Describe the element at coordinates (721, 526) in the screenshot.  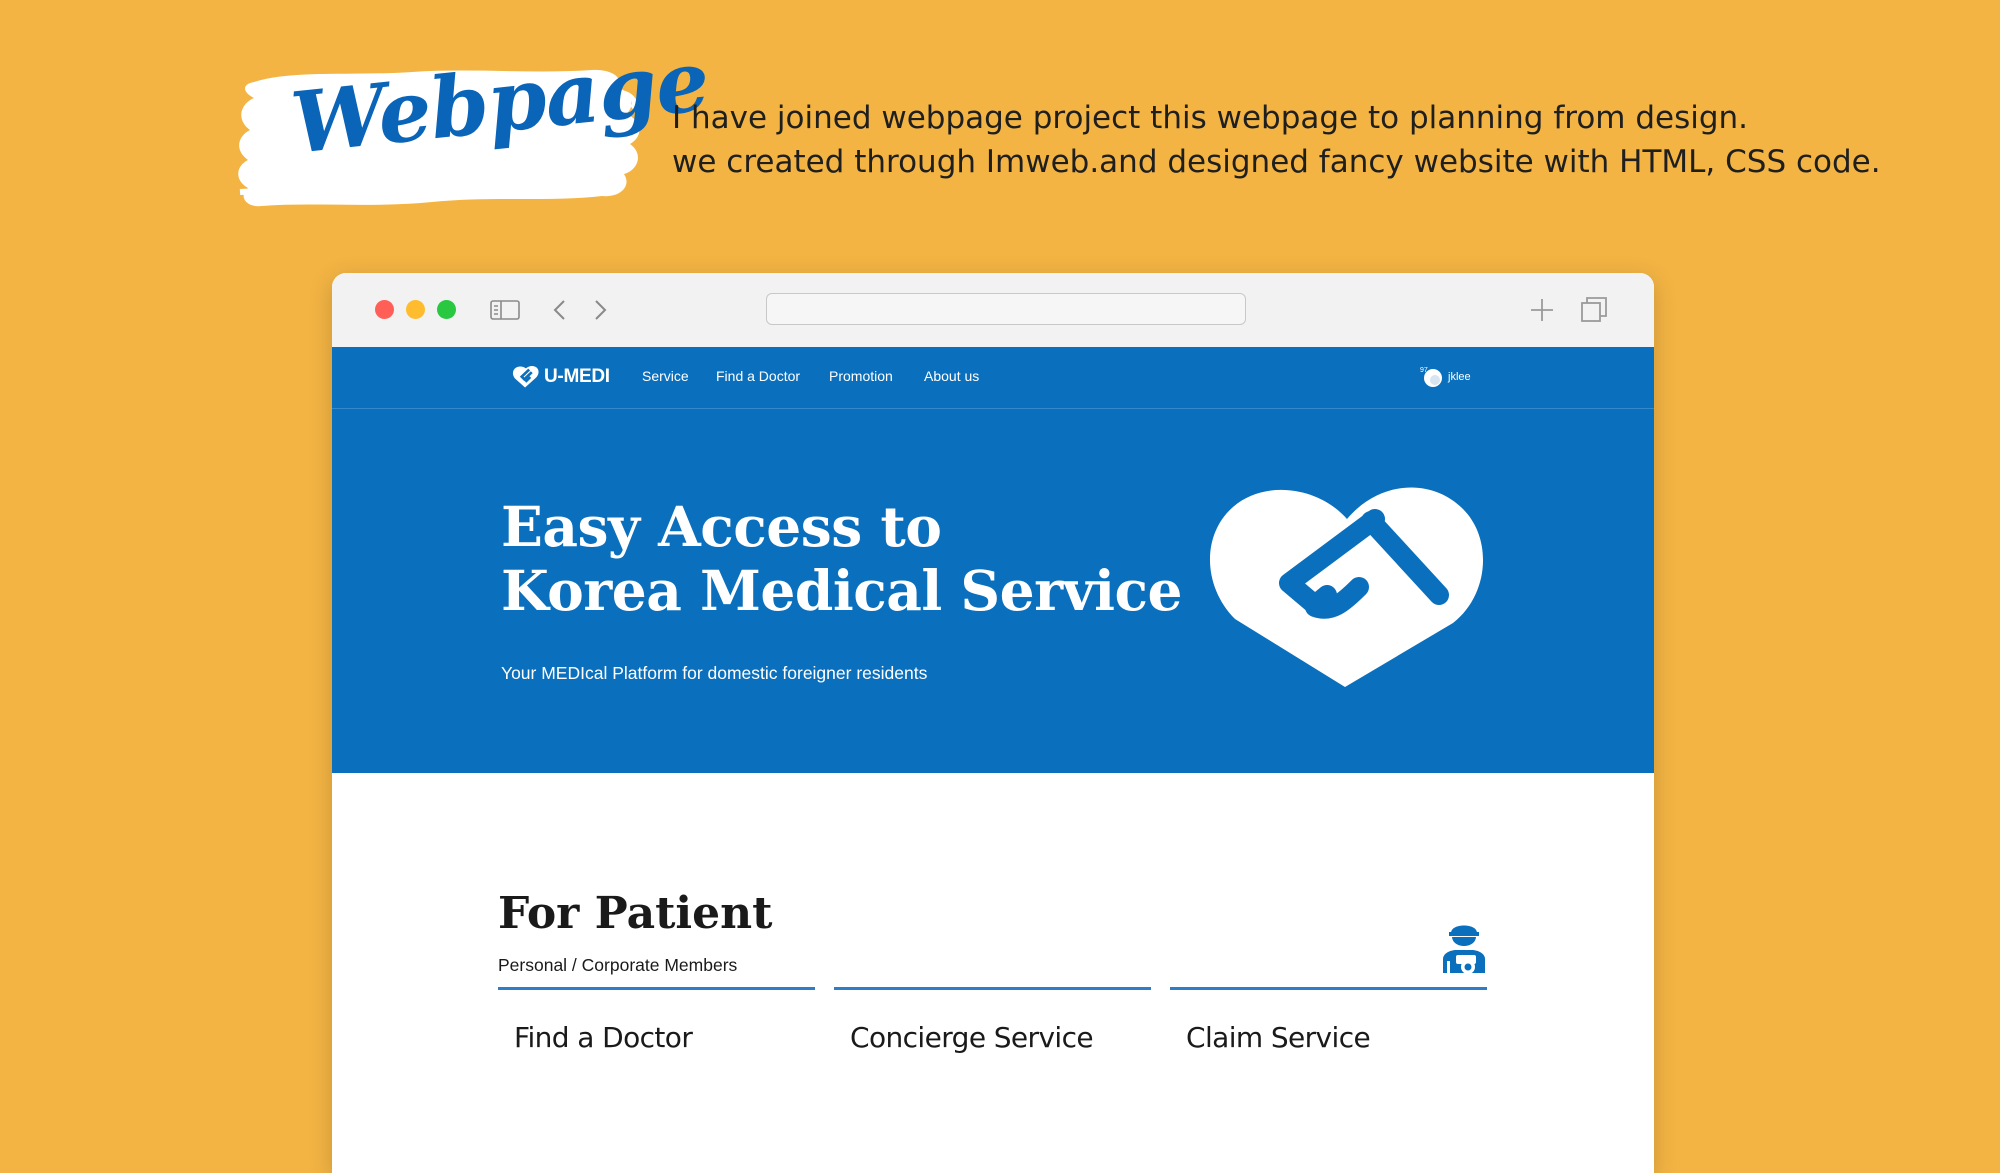
I see `hero-title-line-1: Easy Access to` at that location.